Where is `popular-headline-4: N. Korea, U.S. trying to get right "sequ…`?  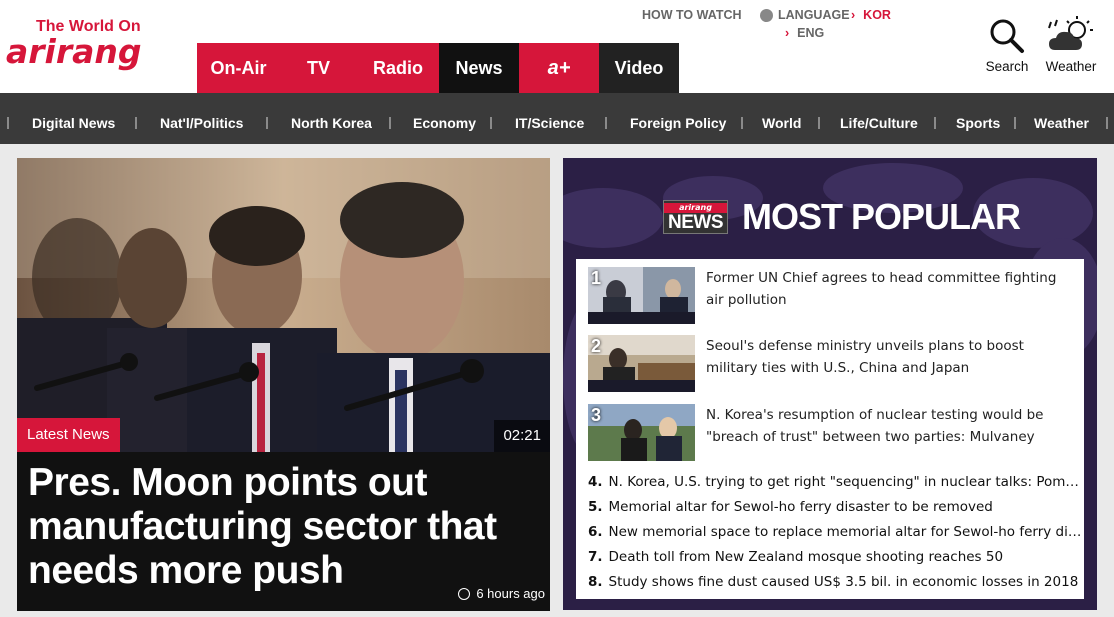 popular-headline-4: N. Korea, U.S. trying to get right "sequ… is located at coordinates (846, 482).